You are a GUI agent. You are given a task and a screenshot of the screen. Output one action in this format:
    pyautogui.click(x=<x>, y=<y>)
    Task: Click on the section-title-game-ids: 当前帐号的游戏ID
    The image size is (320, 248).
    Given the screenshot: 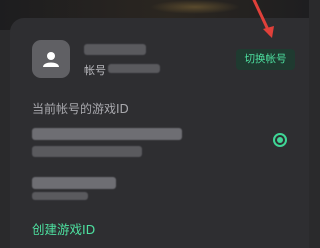 What is the action you would take?
    pyautogui.click(x=80, y=109)
    